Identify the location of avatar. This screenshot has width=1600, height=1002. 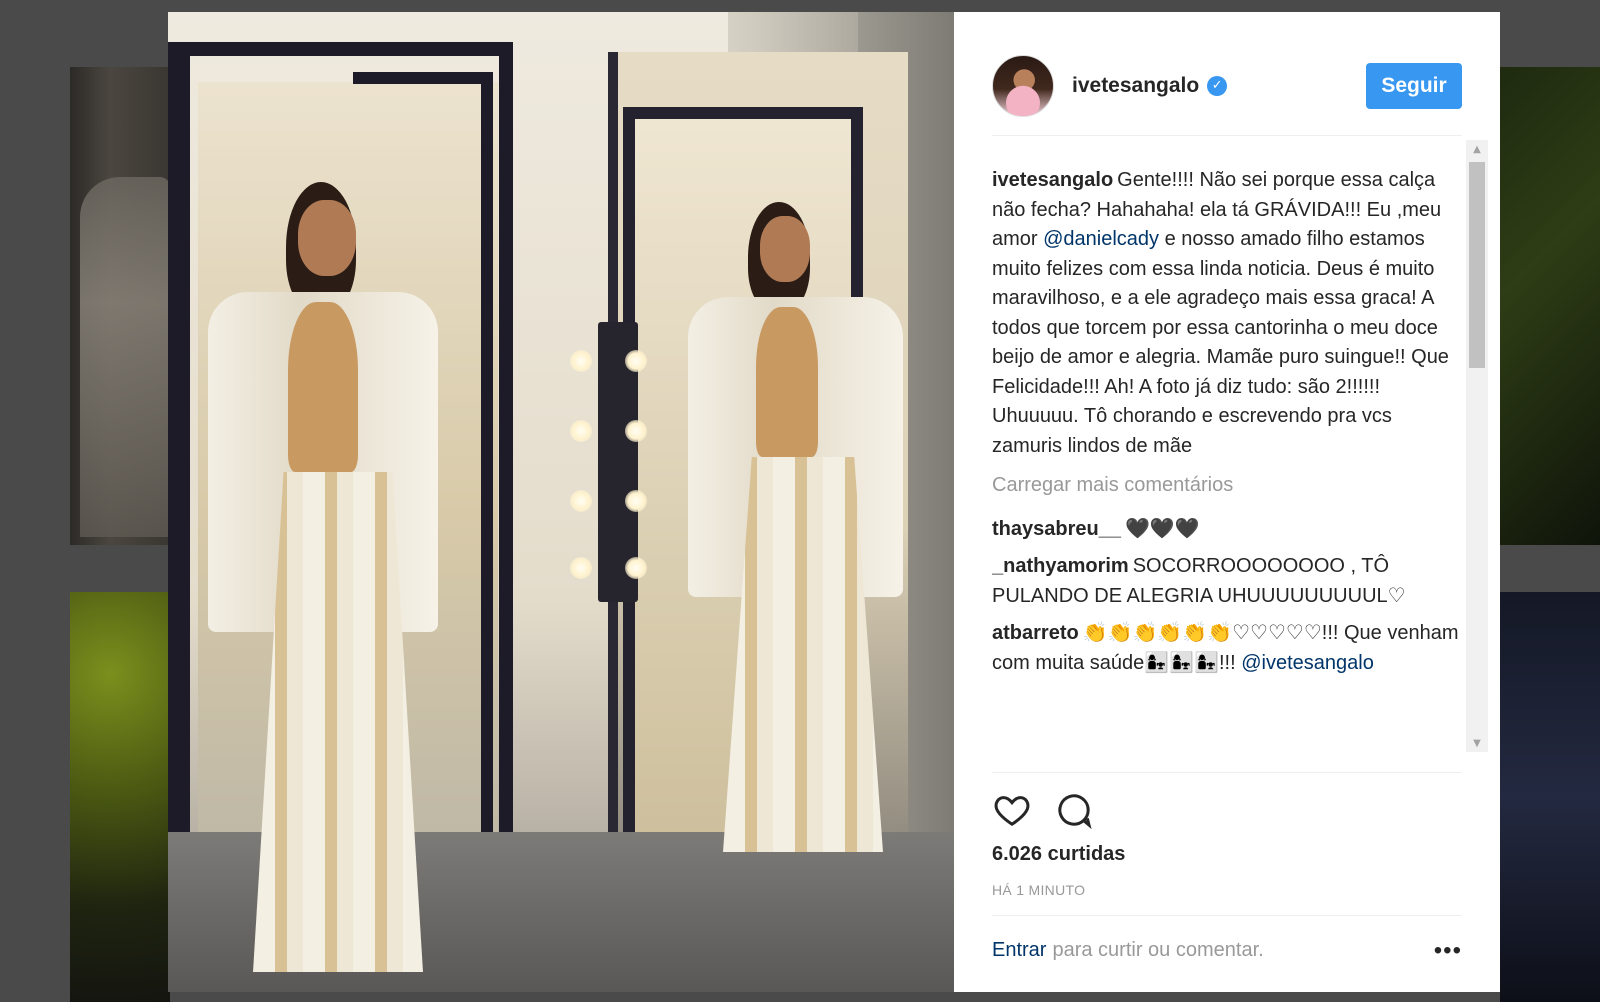
(1023, 85).